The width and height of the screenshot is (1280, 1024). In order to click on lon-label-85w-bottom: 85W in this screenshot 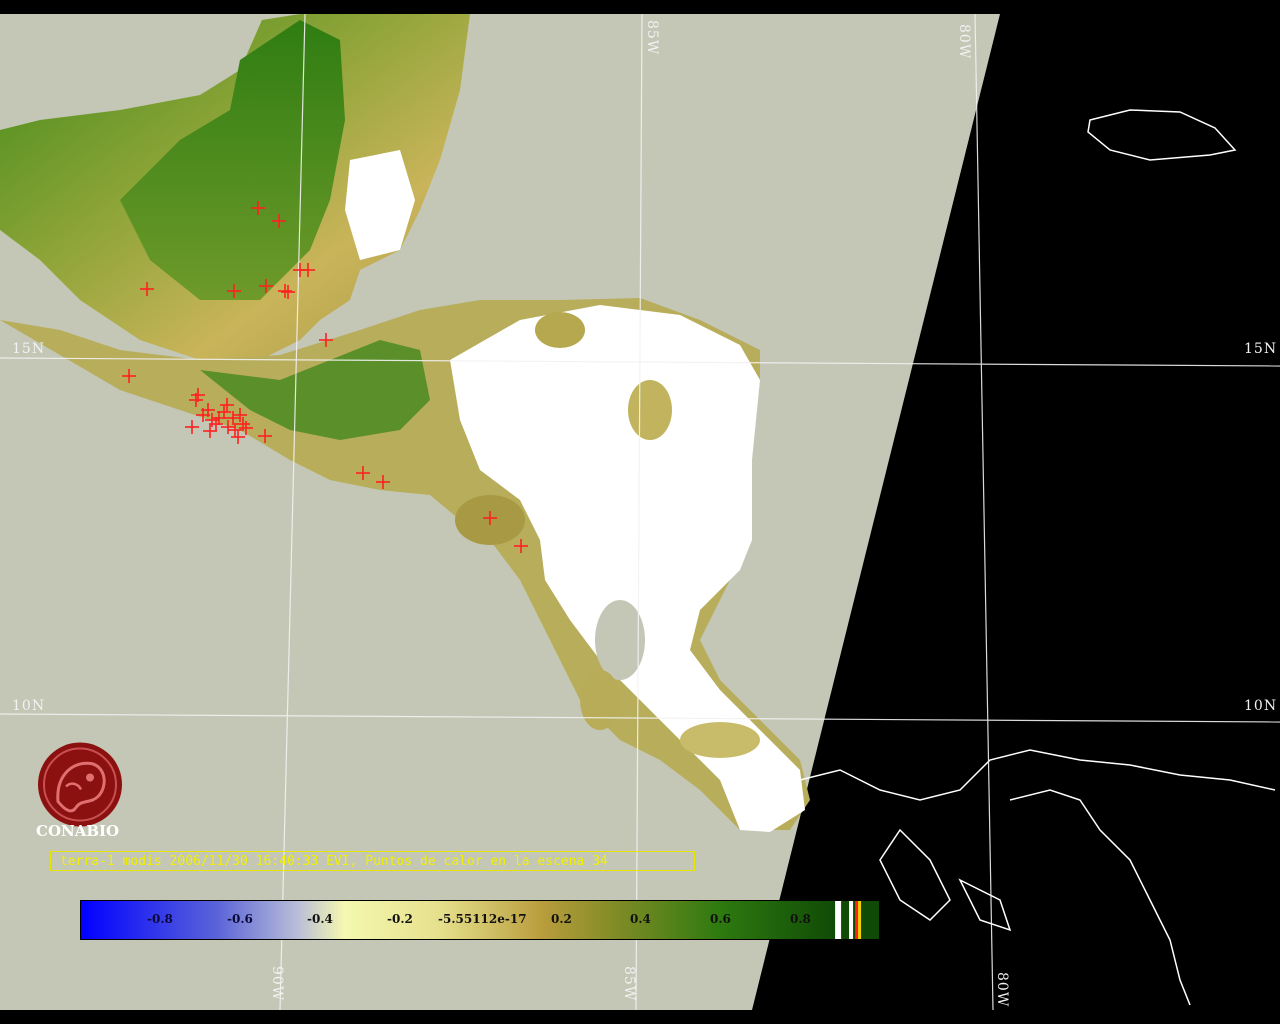, I will do `click(629, 984)`.